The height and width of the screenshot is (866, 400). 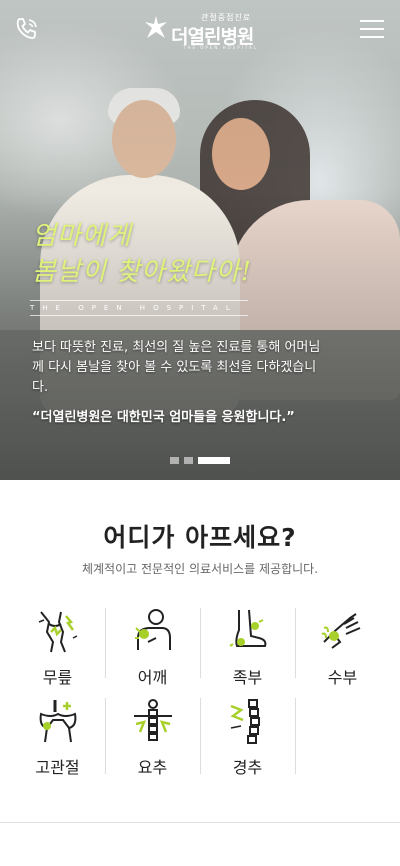 I want to click on site-header: 관절중점진료 더열린병원 THE OPEN HOSPITAL, so click(x=200, y=28).